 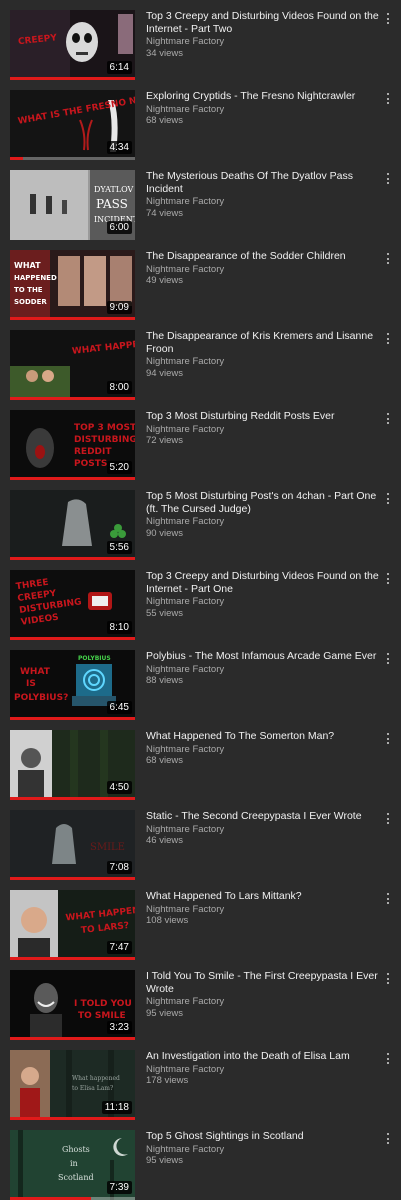 I want to click on video-thumbnail: 5:56, so click(x=72, y=525).